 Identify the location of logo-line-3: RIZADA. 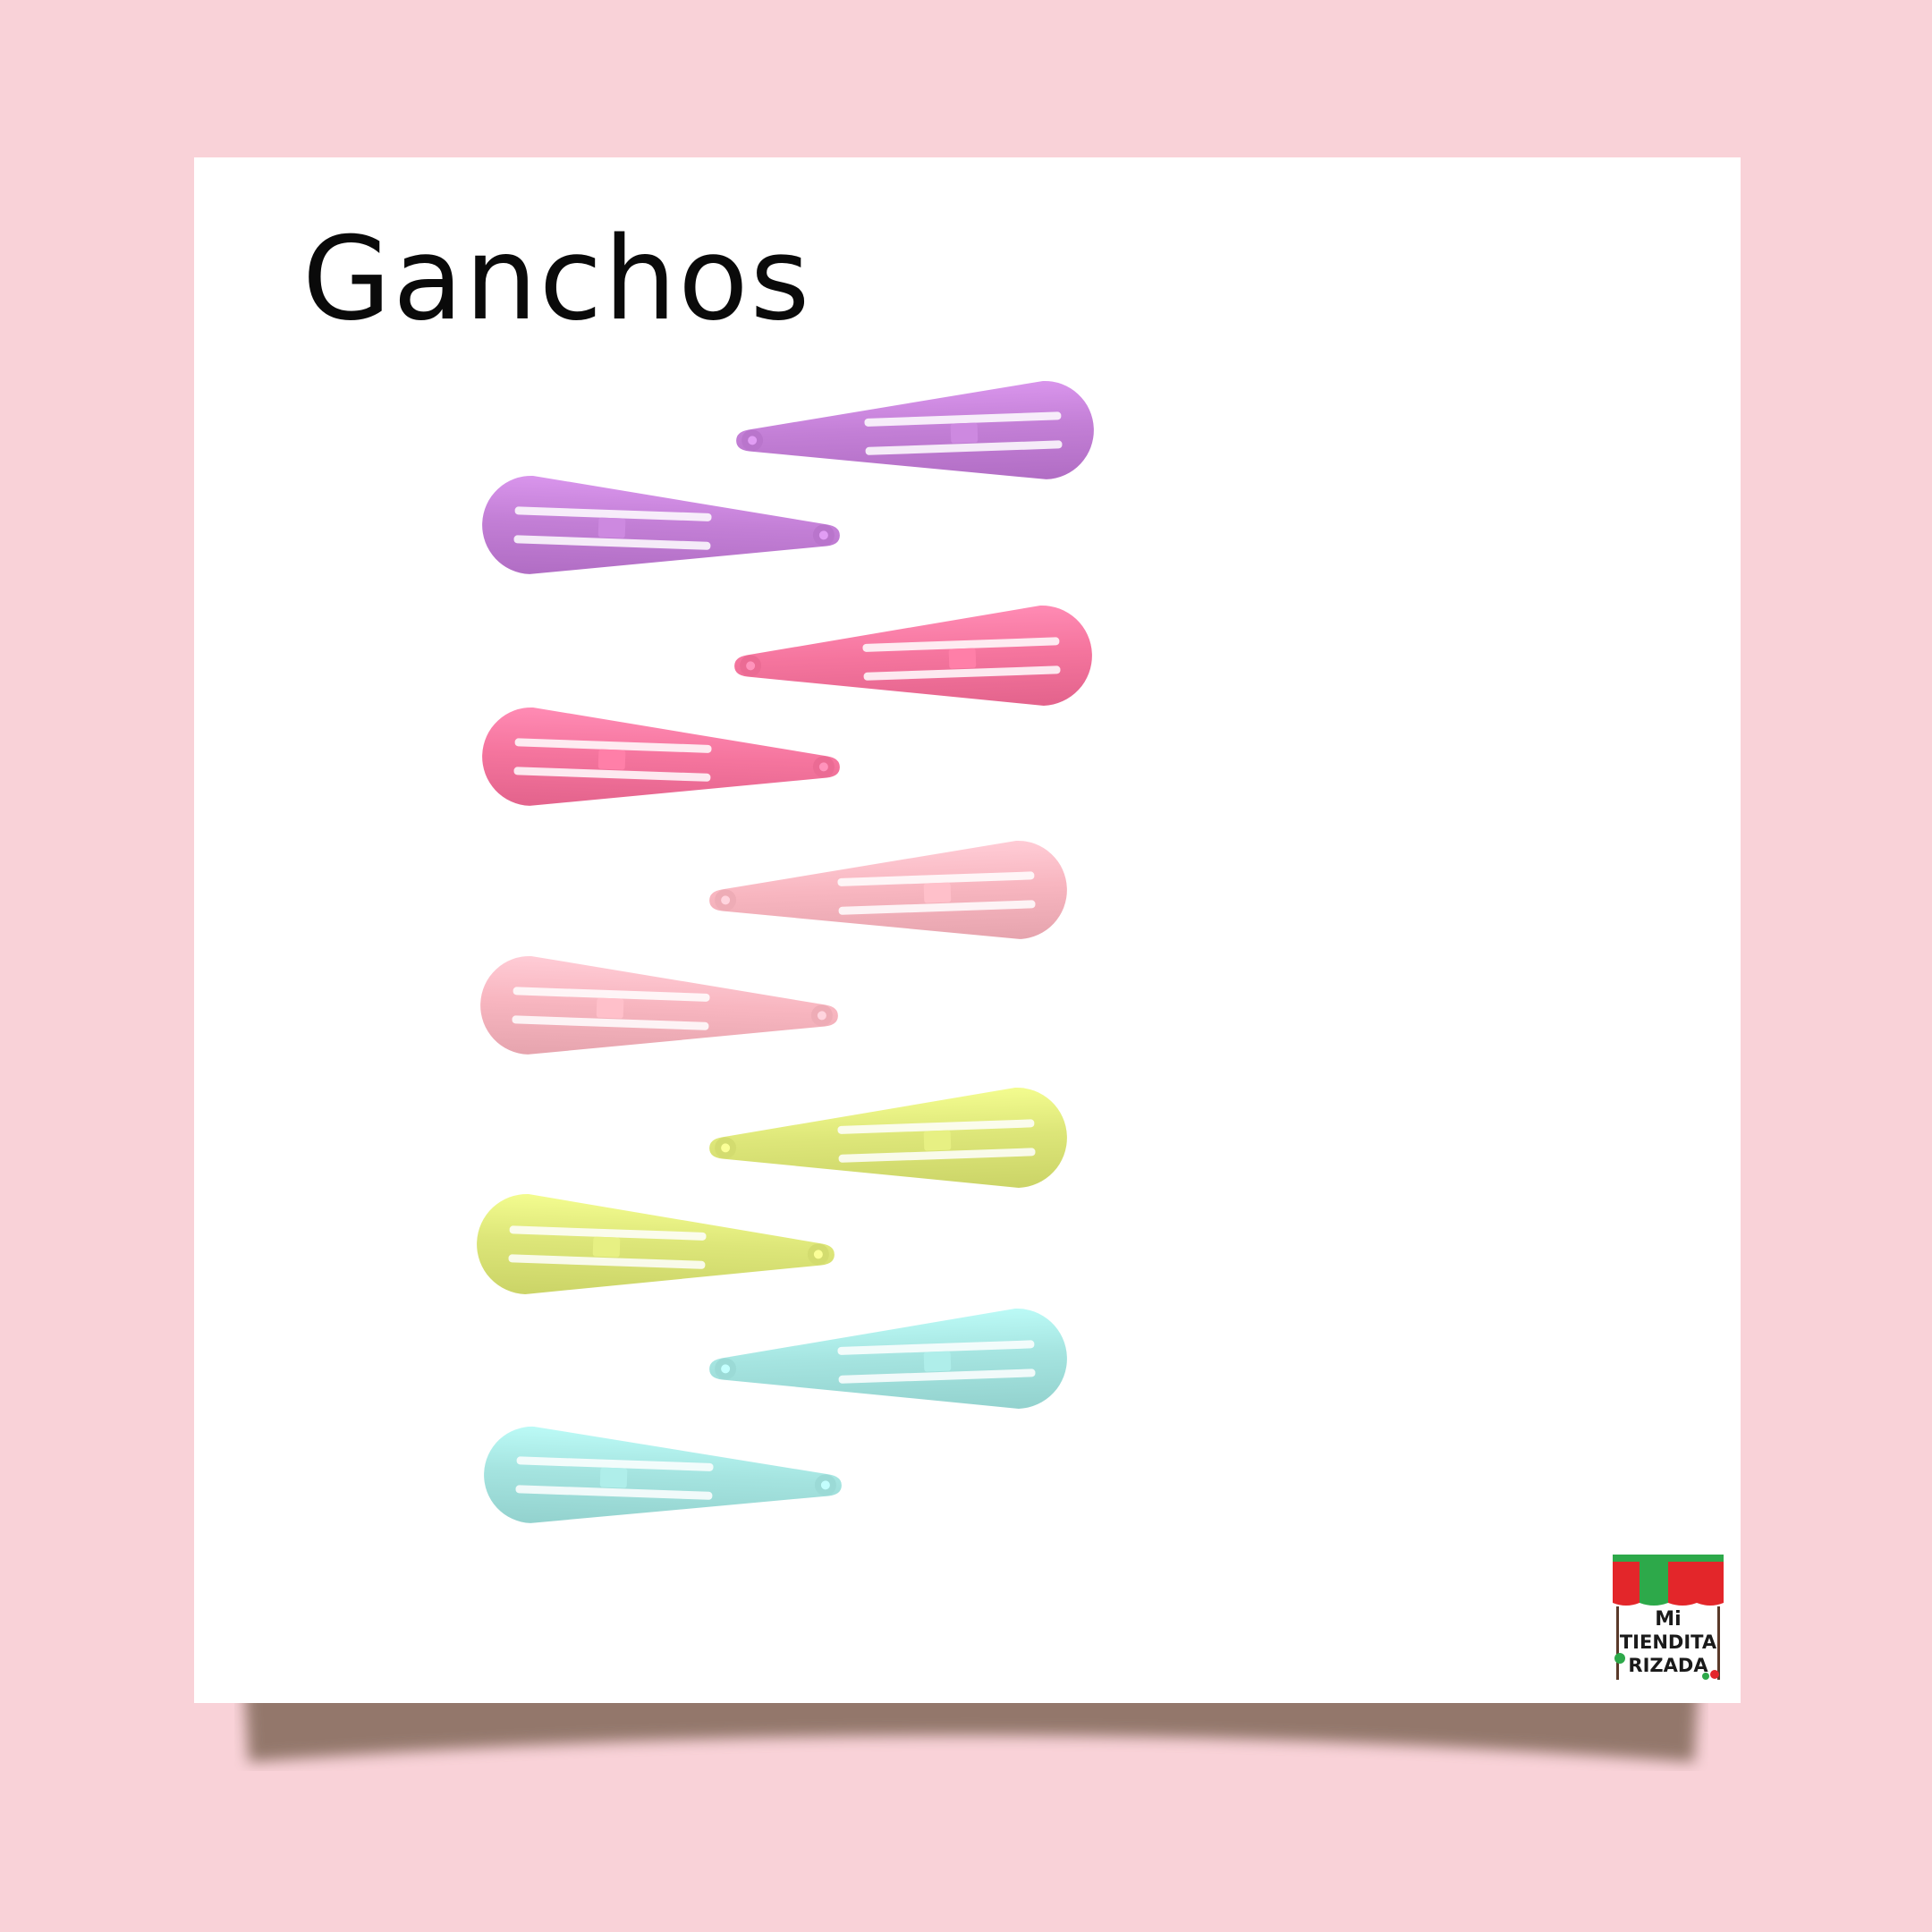
(1668, 1665).